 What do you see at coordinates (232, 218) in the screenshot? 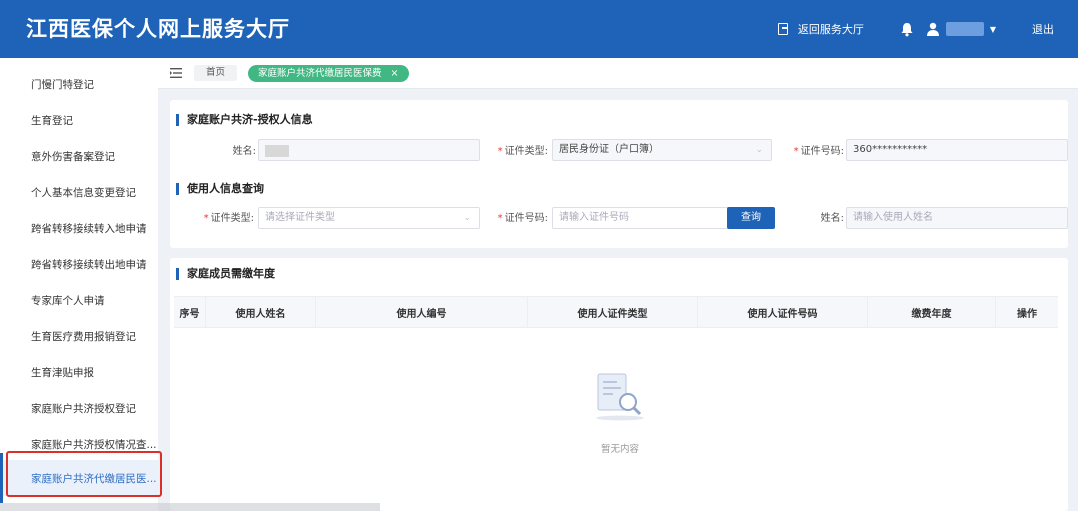
I see `query-id-type-label-text: 证件类型:` at bounding box center [232, 218].